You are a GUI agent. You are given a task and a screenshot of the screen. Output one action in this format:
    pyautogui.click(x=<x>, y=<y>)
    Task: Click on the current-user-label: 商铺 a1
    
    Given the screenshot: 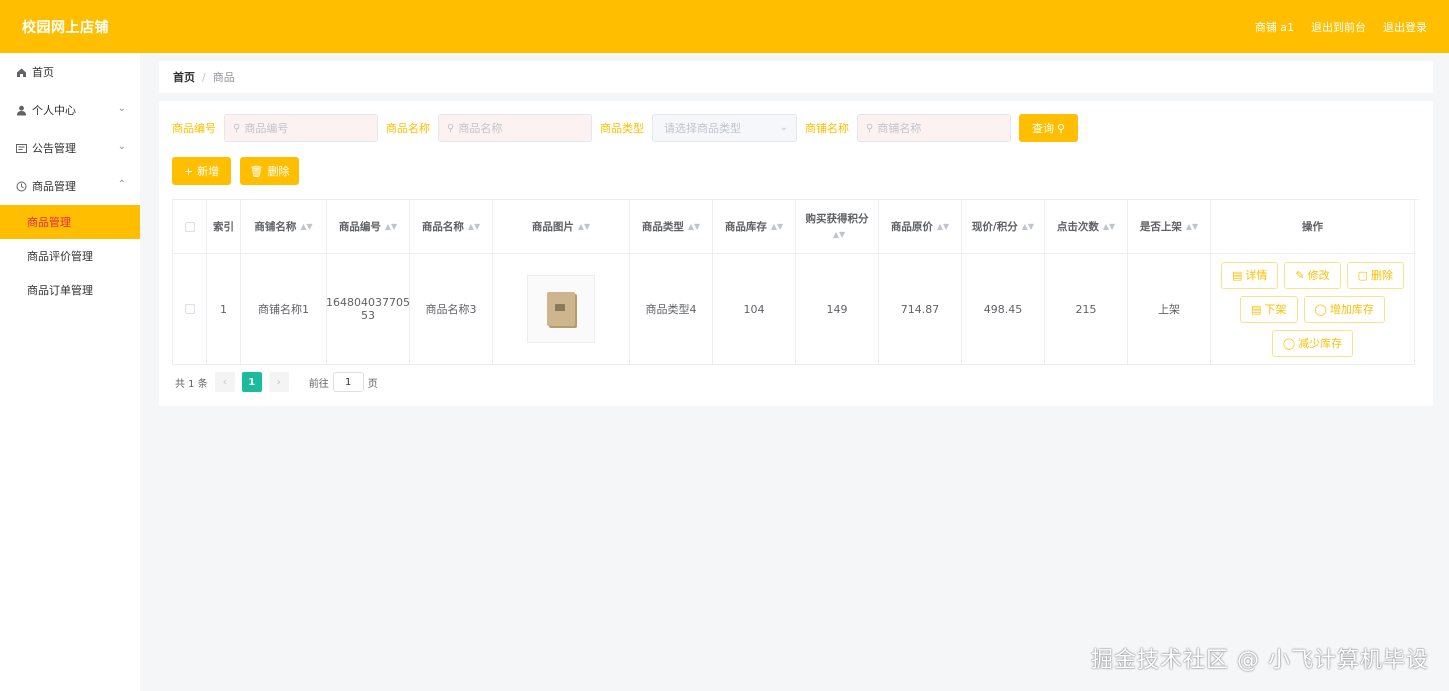 What is the action you would take?
    pyautogui.click(x=1274, y=27)
    